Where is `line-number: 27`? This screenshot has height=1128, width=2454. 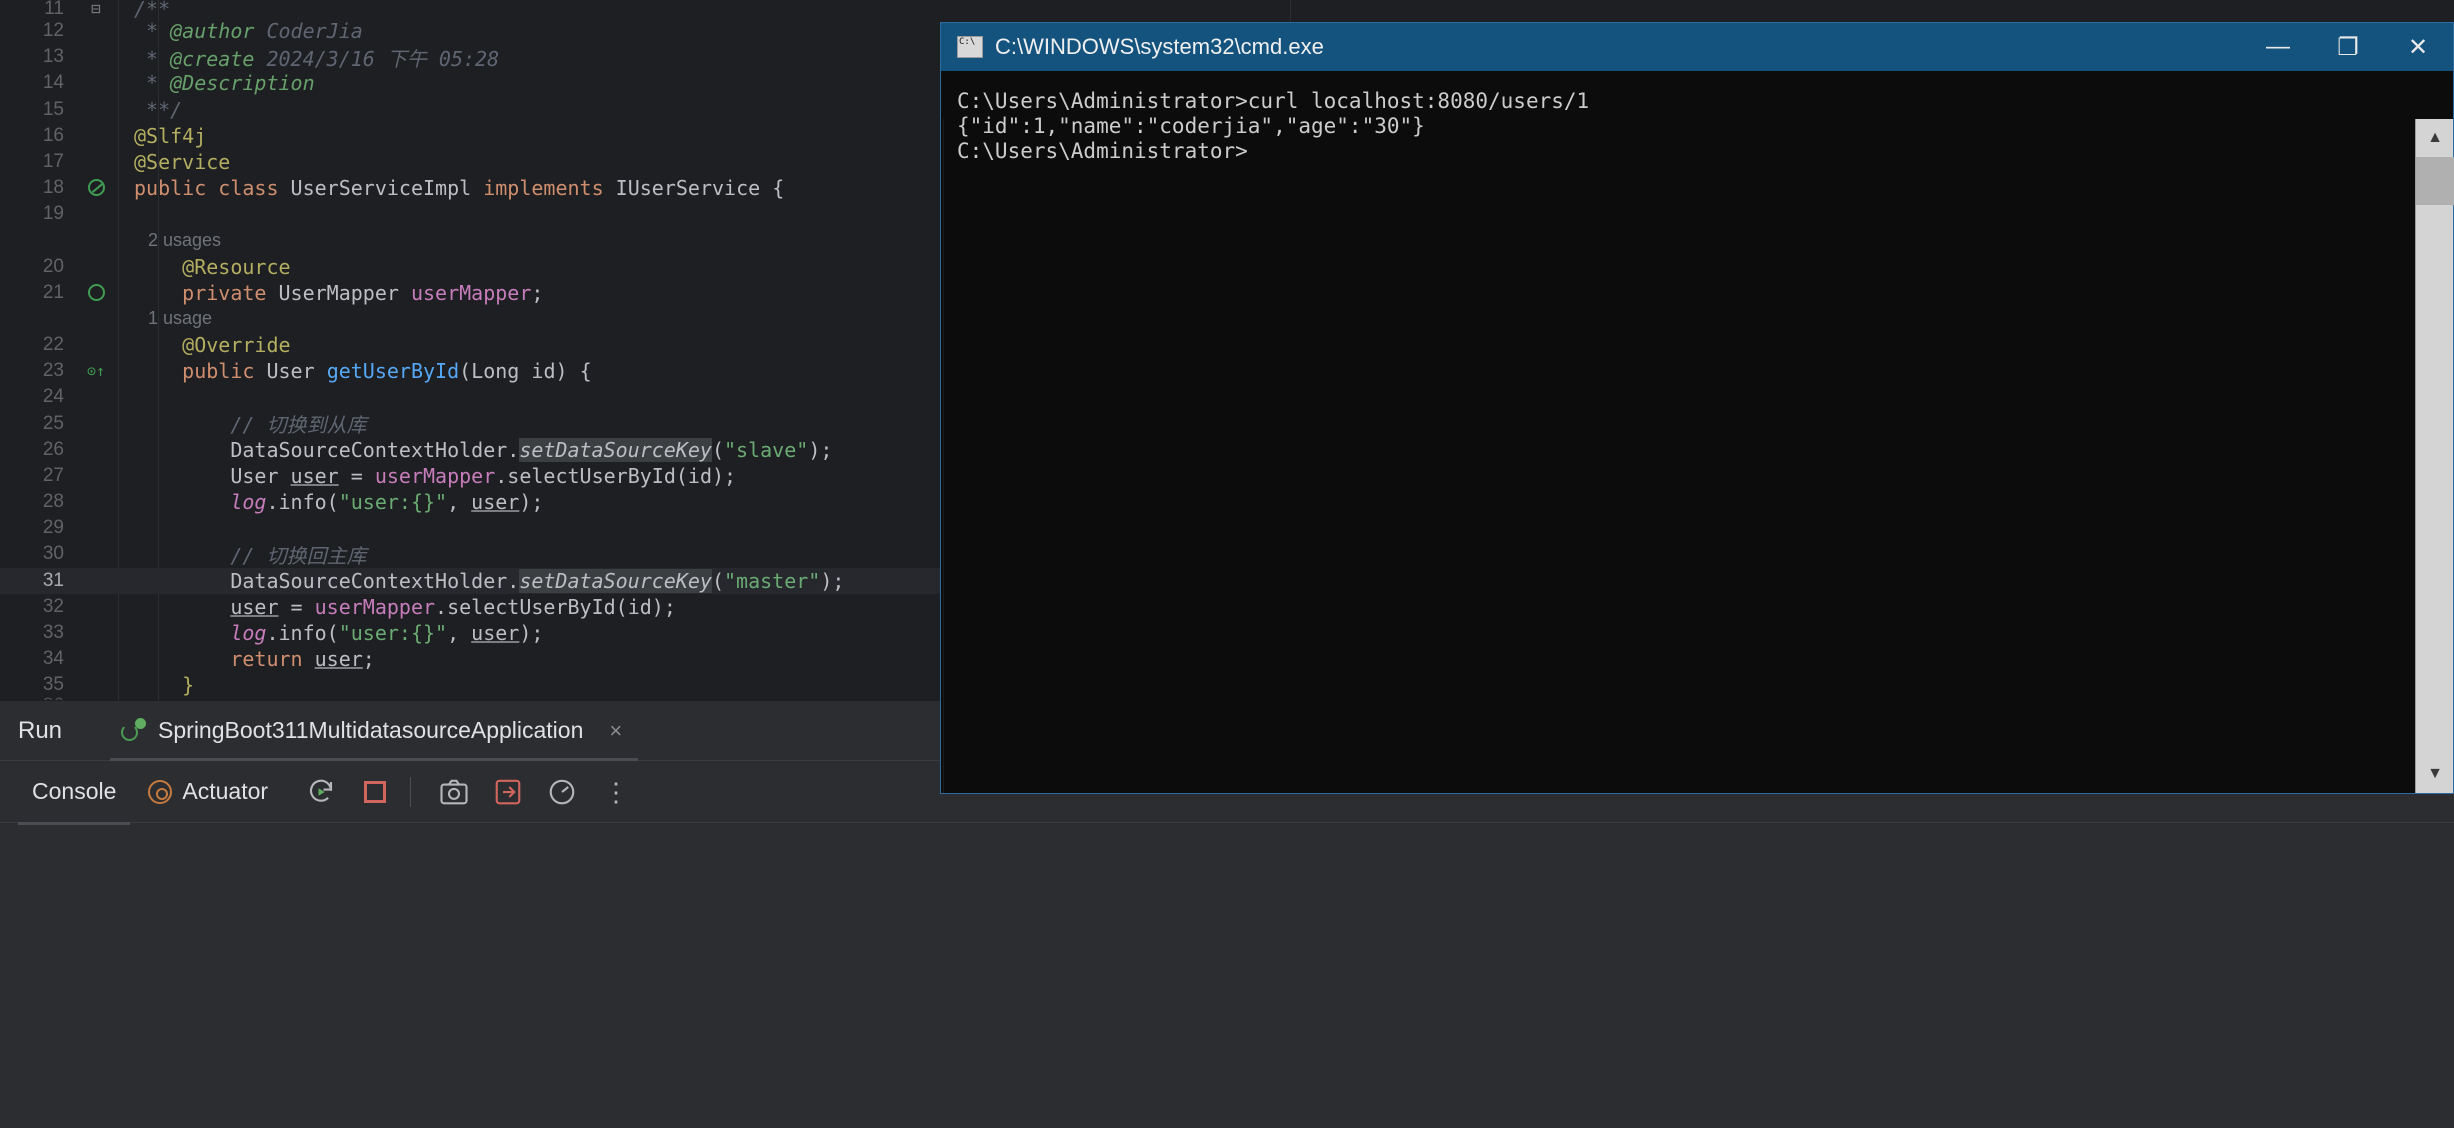
line-number: 27 is located at coordinates (53, 475).